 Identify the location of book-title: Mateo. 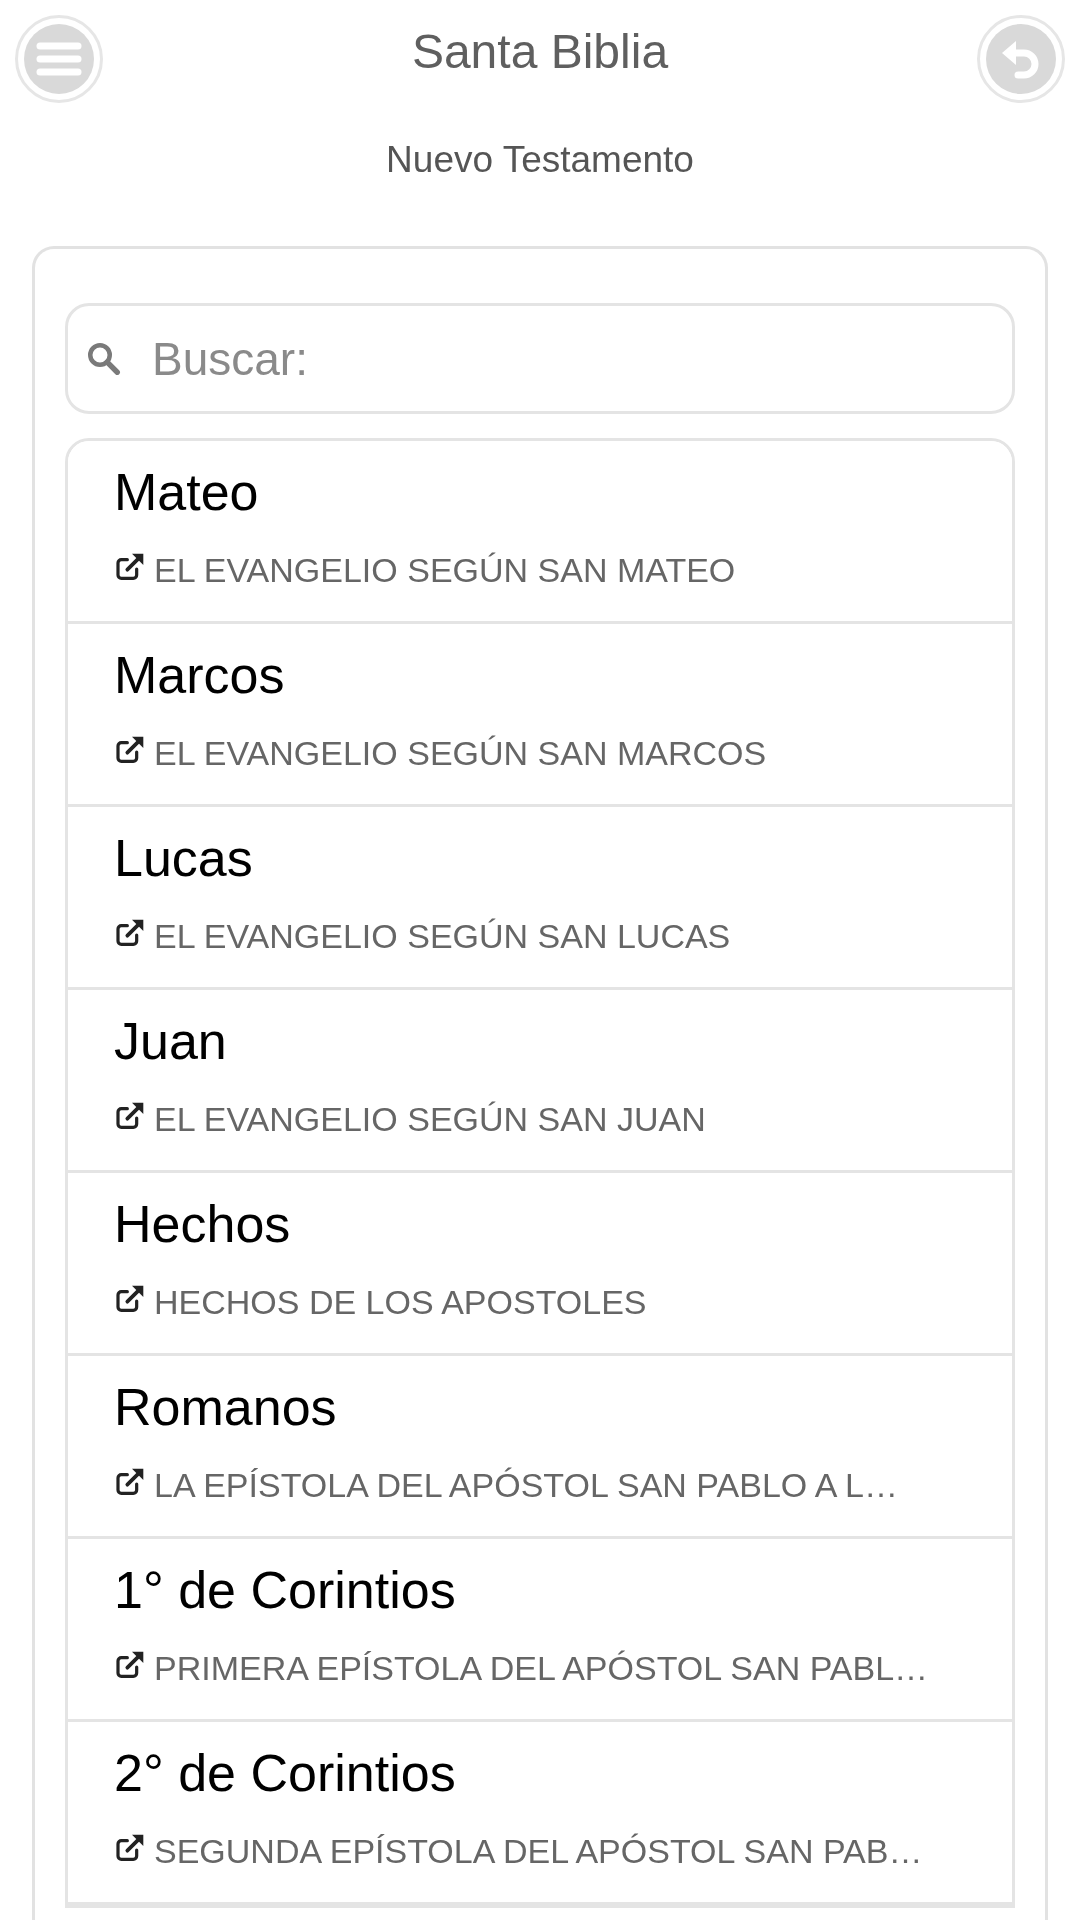
(186, 493).